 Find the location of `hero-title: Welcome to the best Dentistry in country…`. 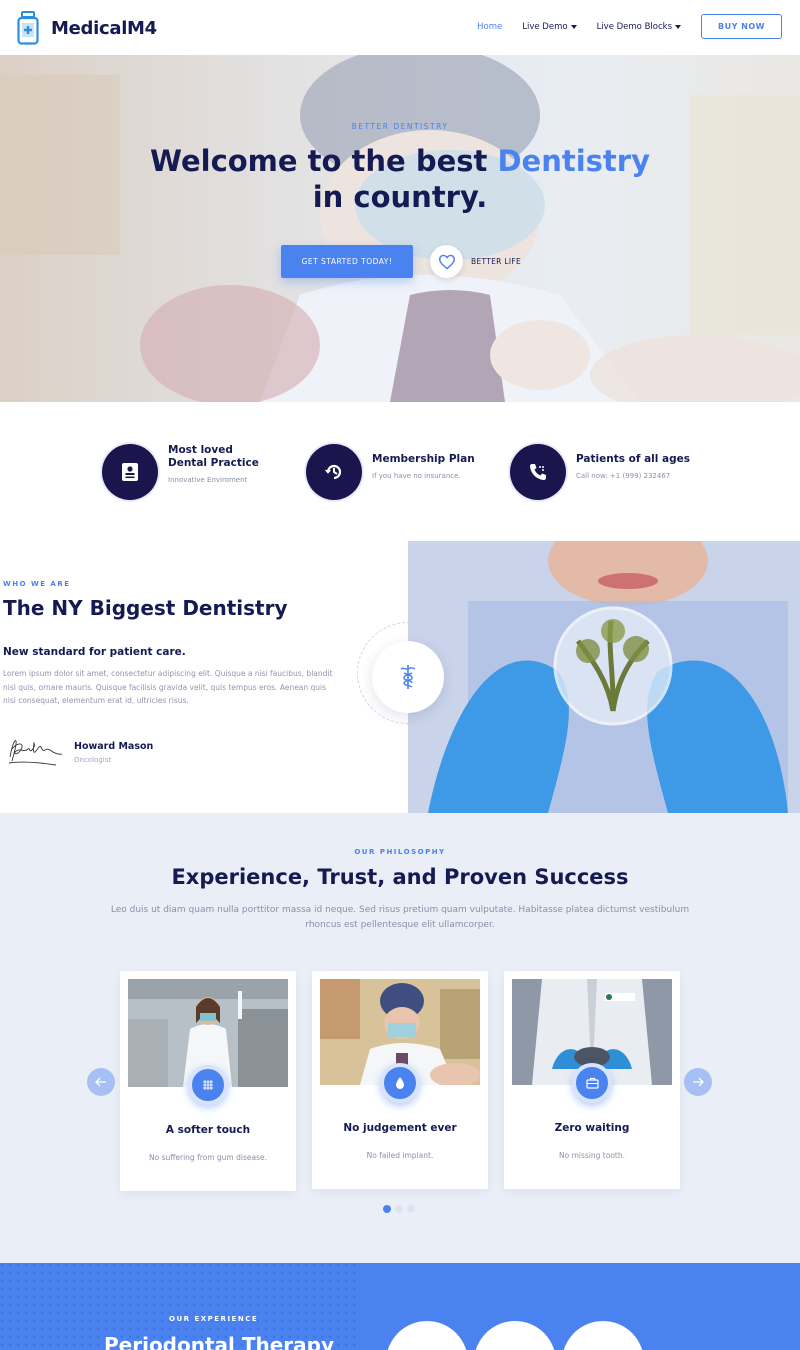

hero-title: Welcome to the best Dentistry in country… is located at coordinates (400, 179).